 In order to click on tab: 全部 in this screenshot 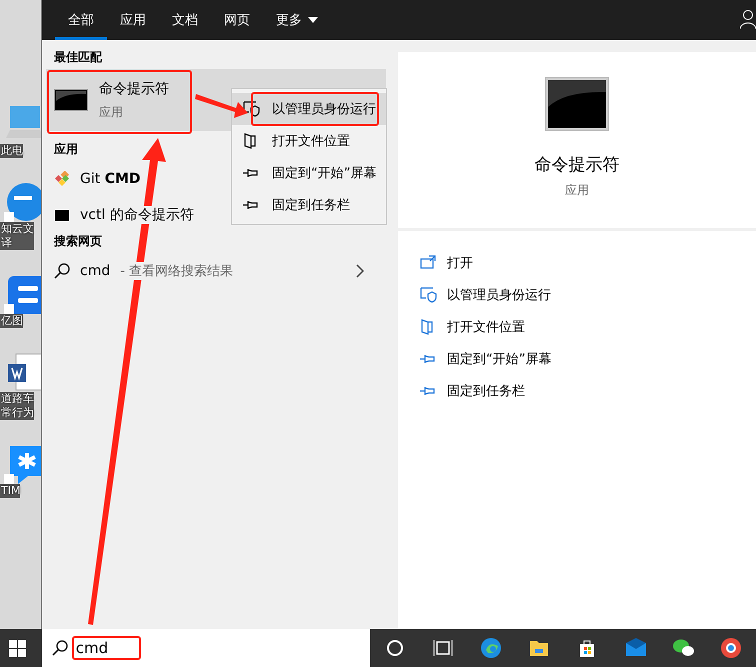, I will do `click(81, 20)`.